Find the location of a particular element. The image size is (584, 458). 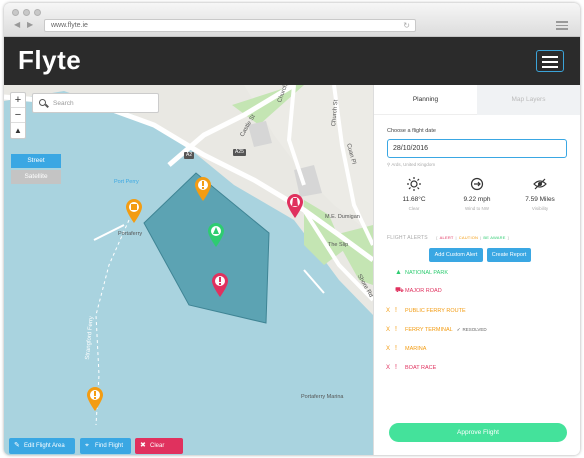

browser-menu-icon is located at coordinates (562, 25).